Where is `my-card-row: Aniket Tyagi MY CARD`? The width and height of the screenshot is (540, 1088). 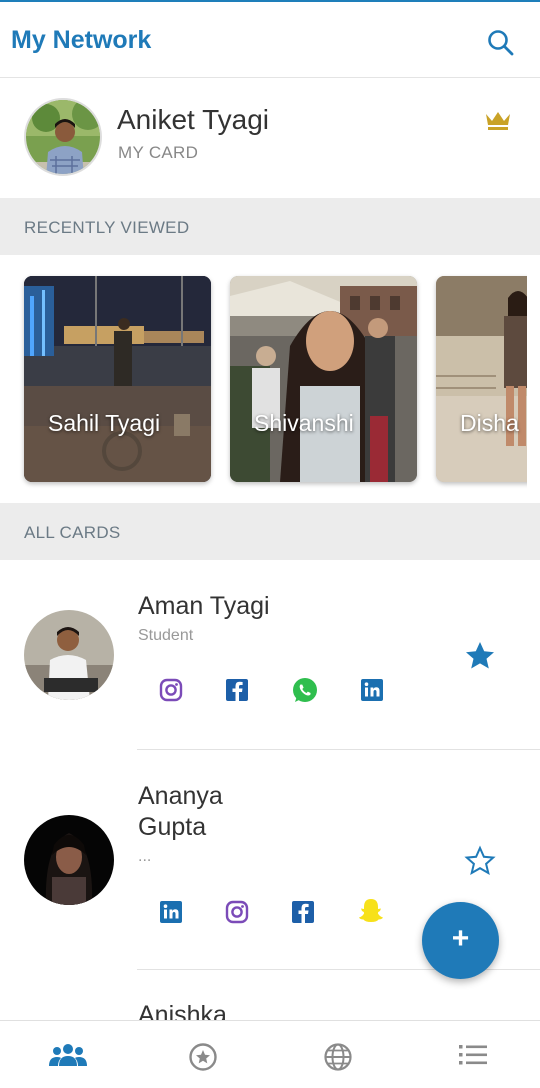 my-card-row: Aniket Tyagi MY CARD is located at coordinates (270, 138).